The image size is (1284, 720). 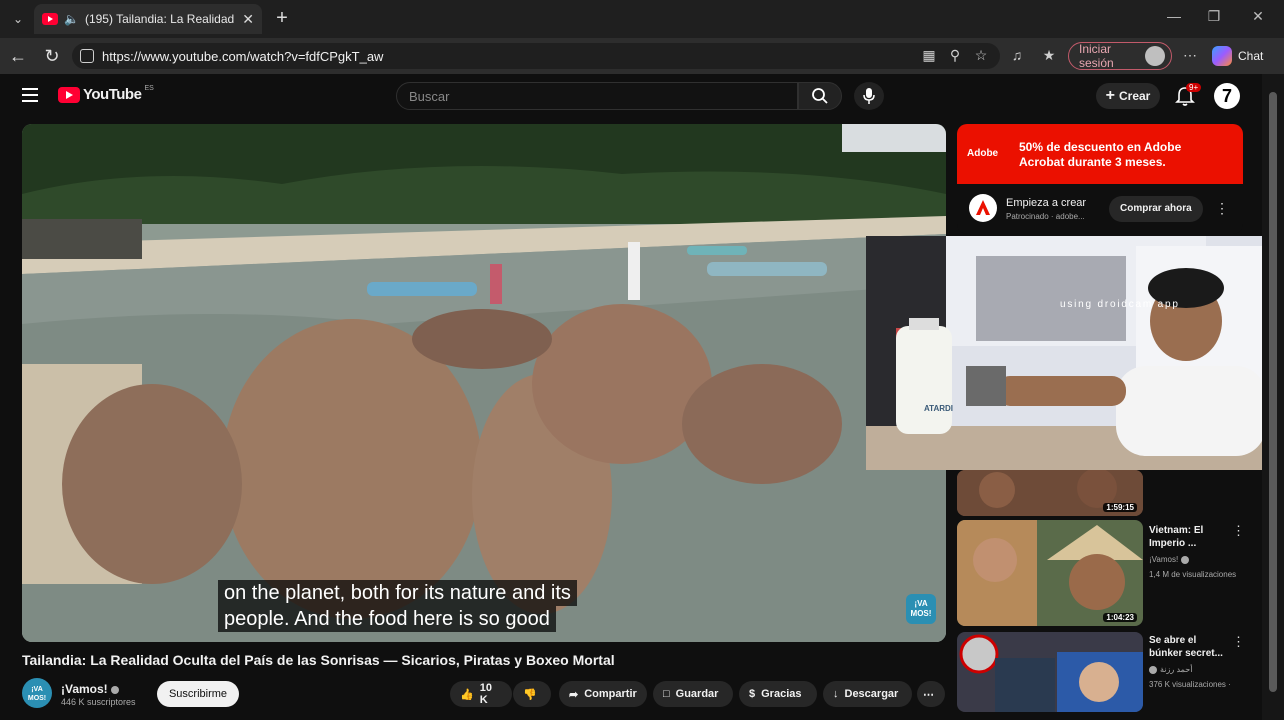 I want to click on ad-buy-button: Comprar ahora, so click(x=1156, y=209).